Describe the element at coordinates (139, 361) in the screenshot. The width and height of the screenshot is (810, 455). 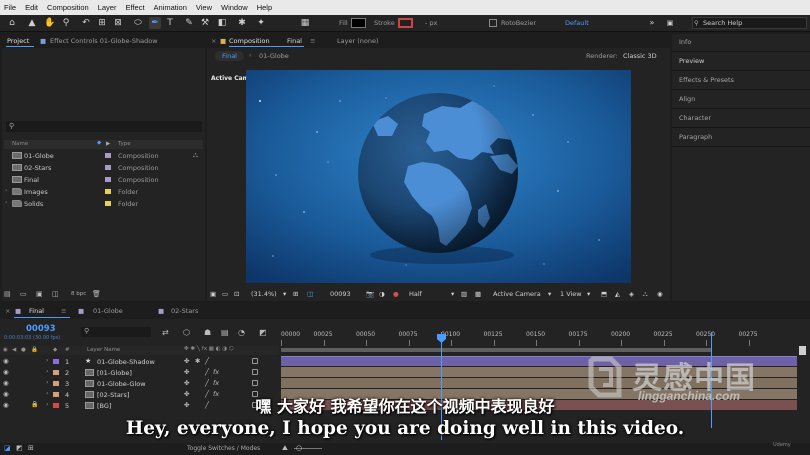
I see `table-row: ◉ › 1 ★ 01-Globe-Shadow ✤ ✱ ╱` at that location.